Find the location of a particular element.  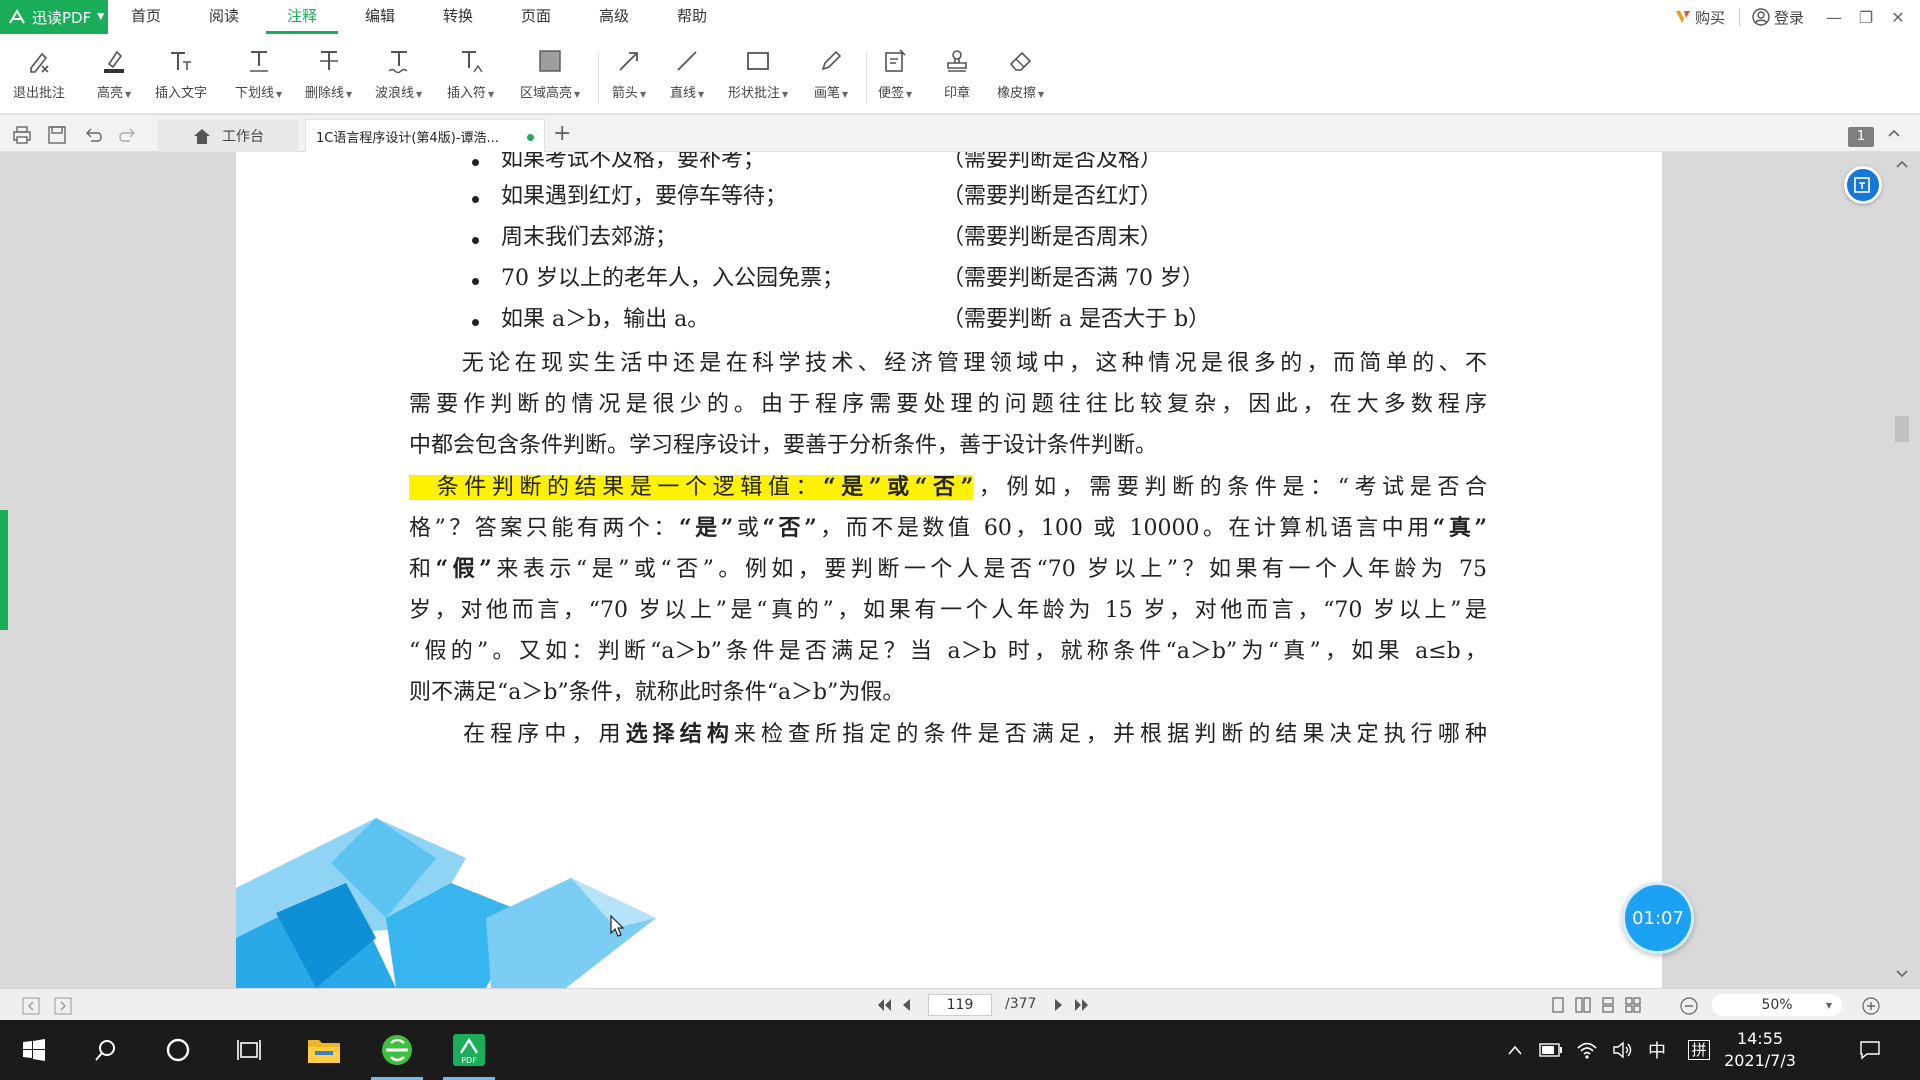

arrow-icon is located at coordinates (629, 61).